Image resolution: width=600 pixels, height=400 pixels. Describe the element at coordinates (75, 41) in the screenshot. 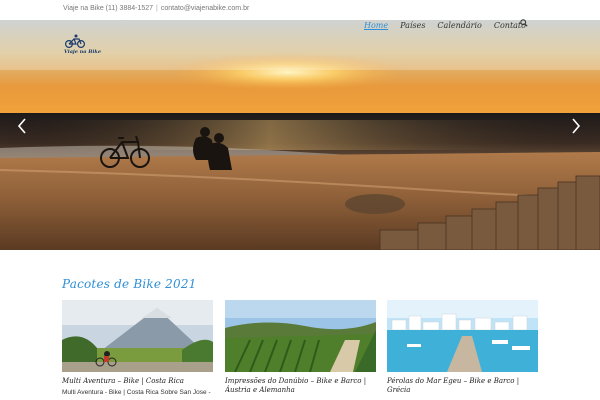

I see `cyclist-icon` at that location.